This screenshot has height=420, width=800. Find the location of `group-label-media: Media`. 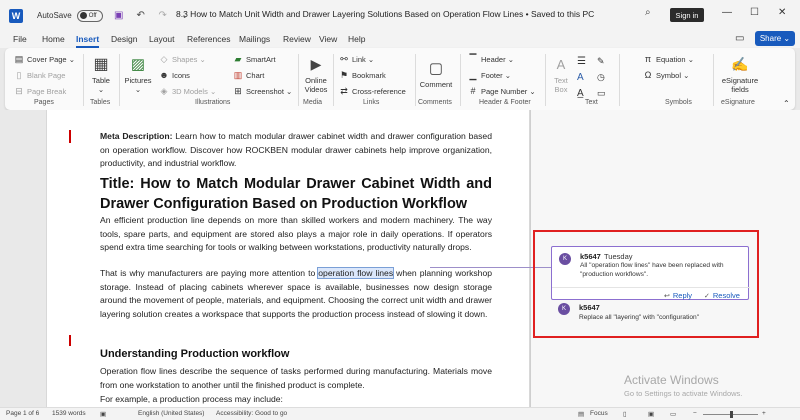

group-label-media: Media is located at coordinates (313, 102).